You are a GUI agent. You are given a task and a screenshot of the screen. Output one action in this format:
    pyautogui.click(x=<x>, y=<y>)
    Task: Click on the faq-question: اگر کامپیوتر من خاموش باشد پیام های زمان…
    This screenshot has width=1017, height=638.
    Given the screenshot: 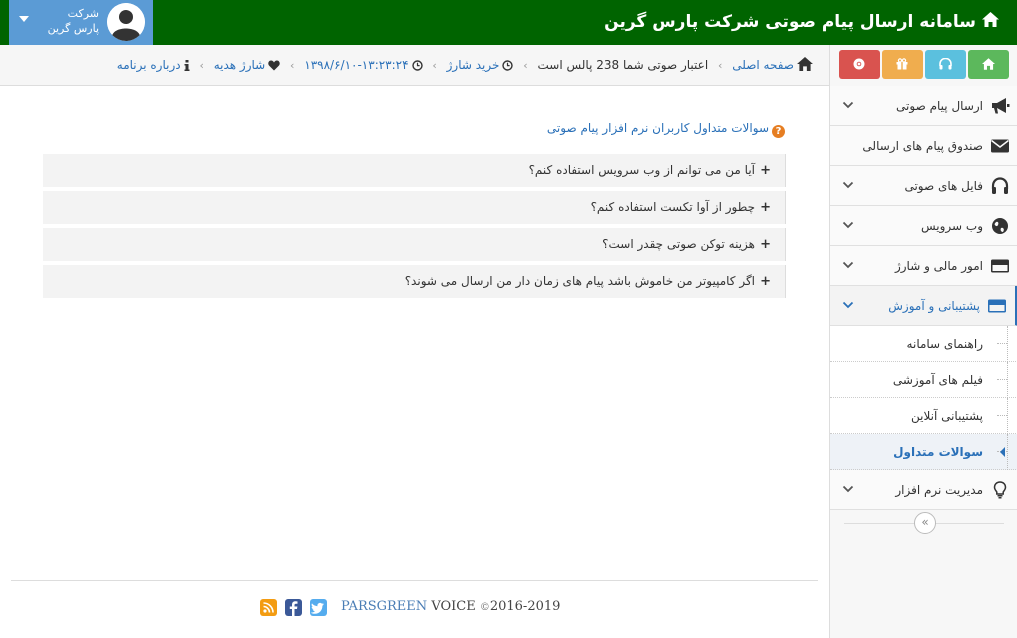 What is the action you would take?
    pyautogui.click(x=579, y=281)
    